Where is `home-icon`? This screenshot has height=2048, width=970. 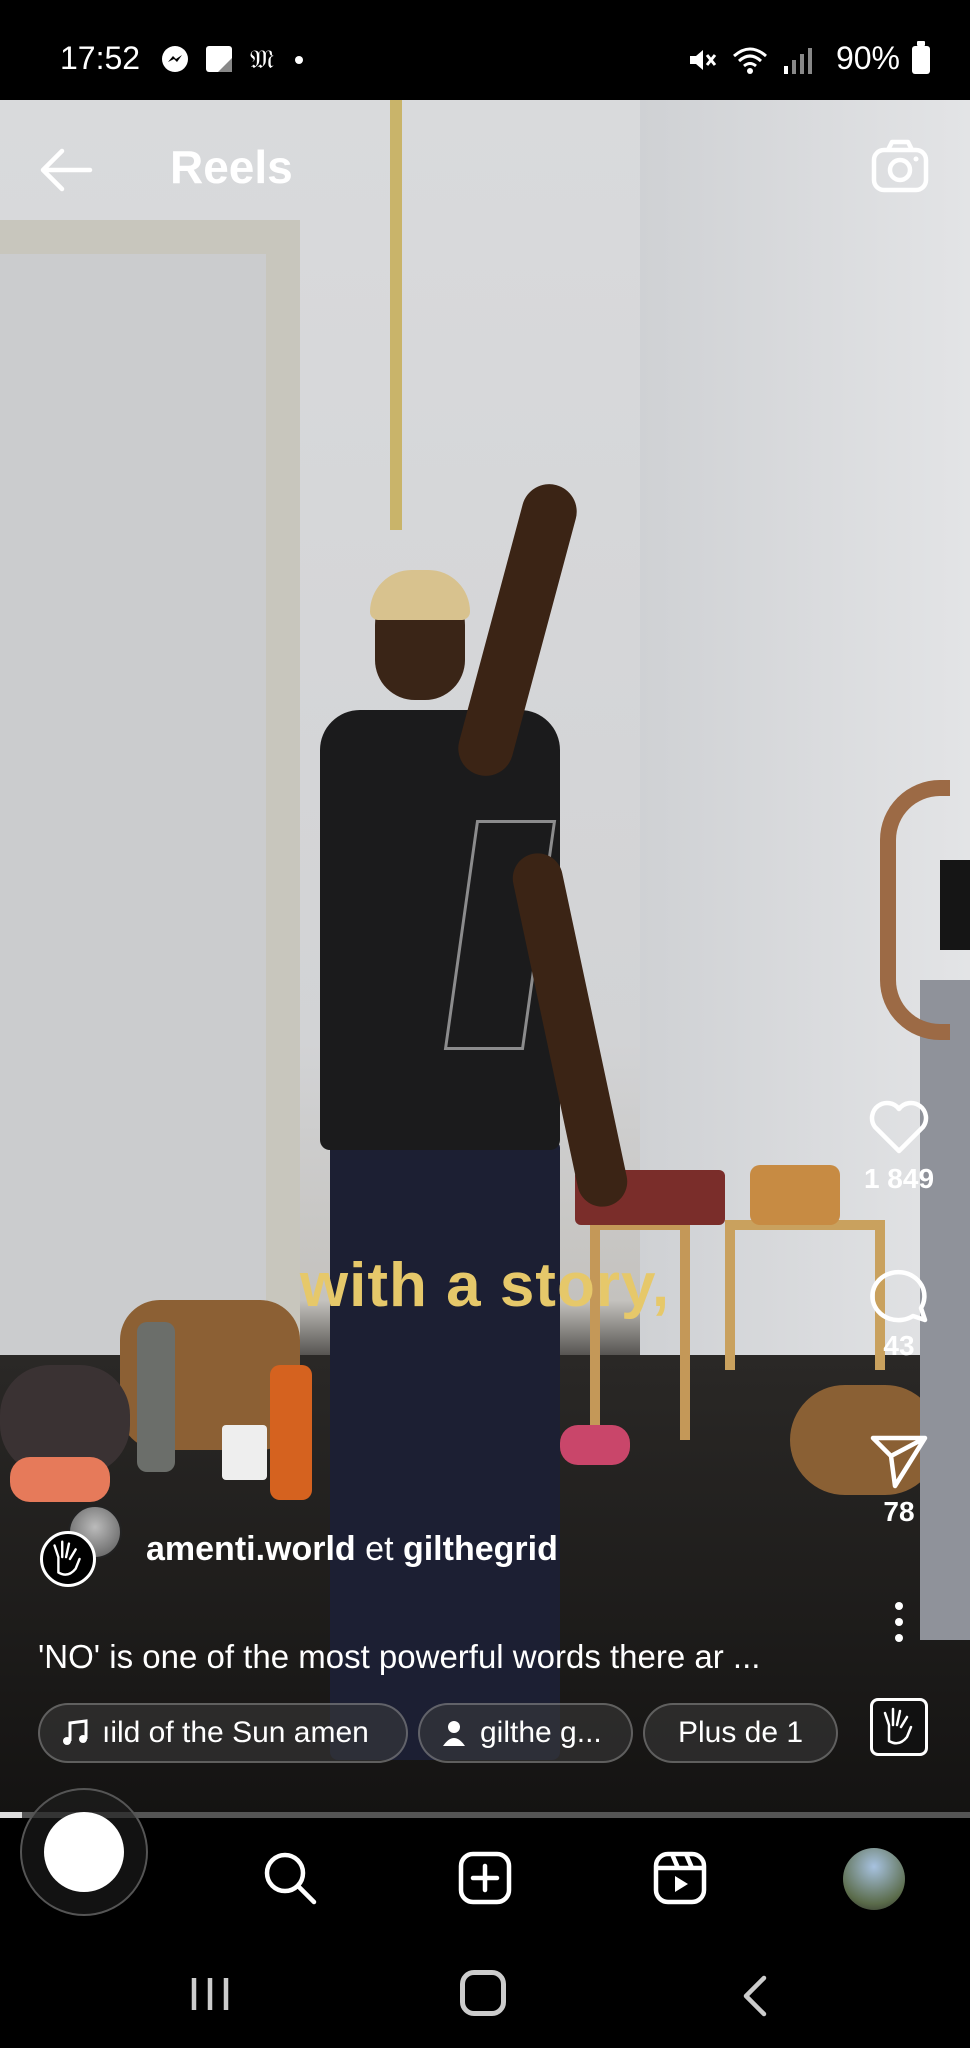
home-icon is located at coordinates (84, 1852).